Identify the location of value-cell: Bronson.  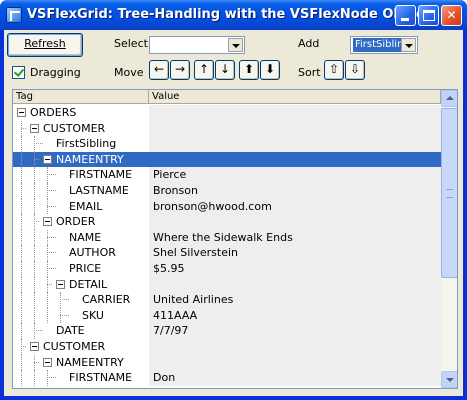
(295, 190).